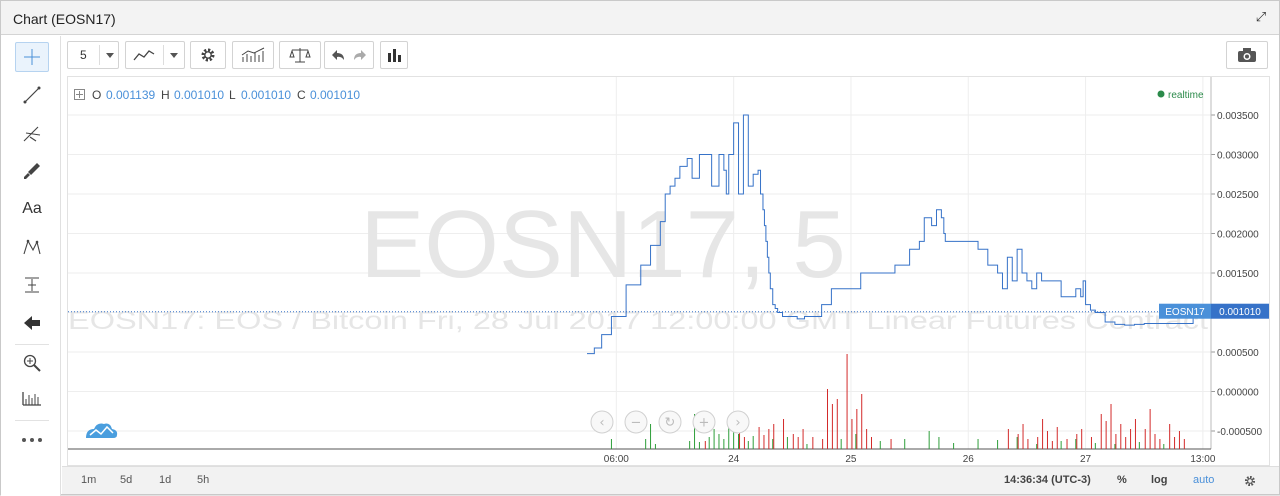 This screenshot has width=1280, height=496. I want to click on pattern-tool-button, so click(32, 247).